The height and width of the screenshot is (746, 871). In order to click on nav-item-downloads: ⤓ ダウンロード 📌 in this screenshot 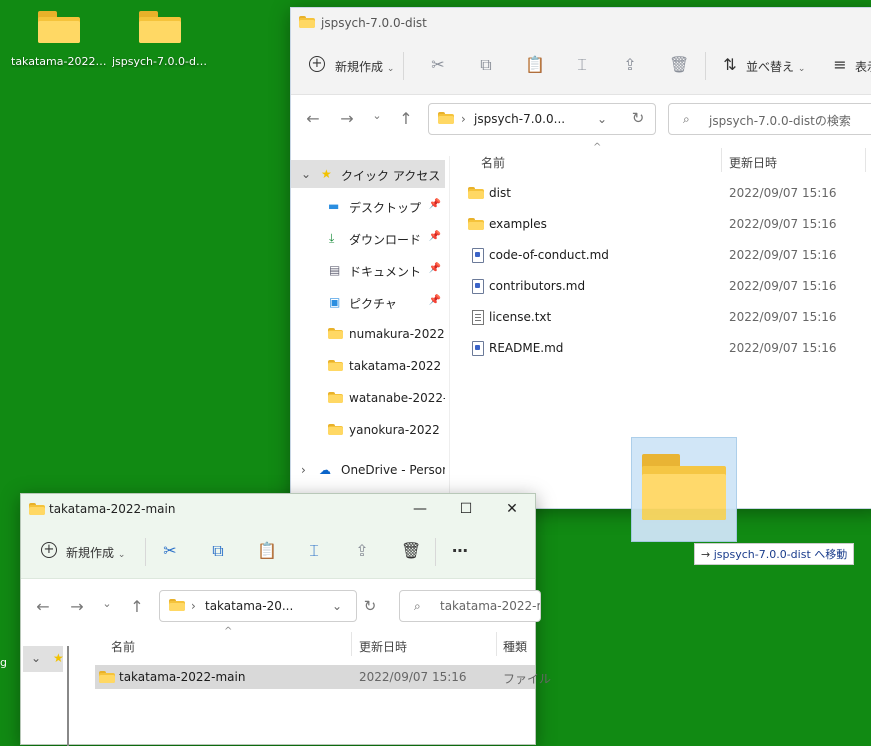, I will do `click(368, 238)`.